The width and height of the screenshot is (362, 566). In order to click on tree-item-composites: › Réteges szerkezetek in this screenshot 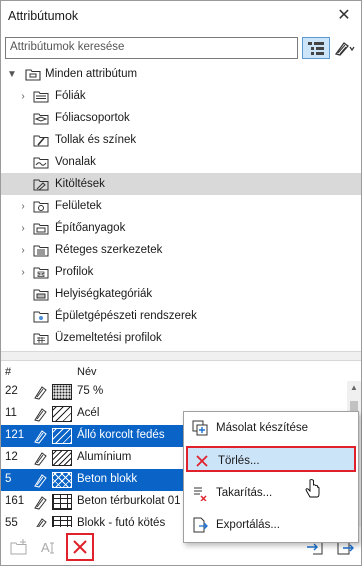, I will do `click(181, 250)`.